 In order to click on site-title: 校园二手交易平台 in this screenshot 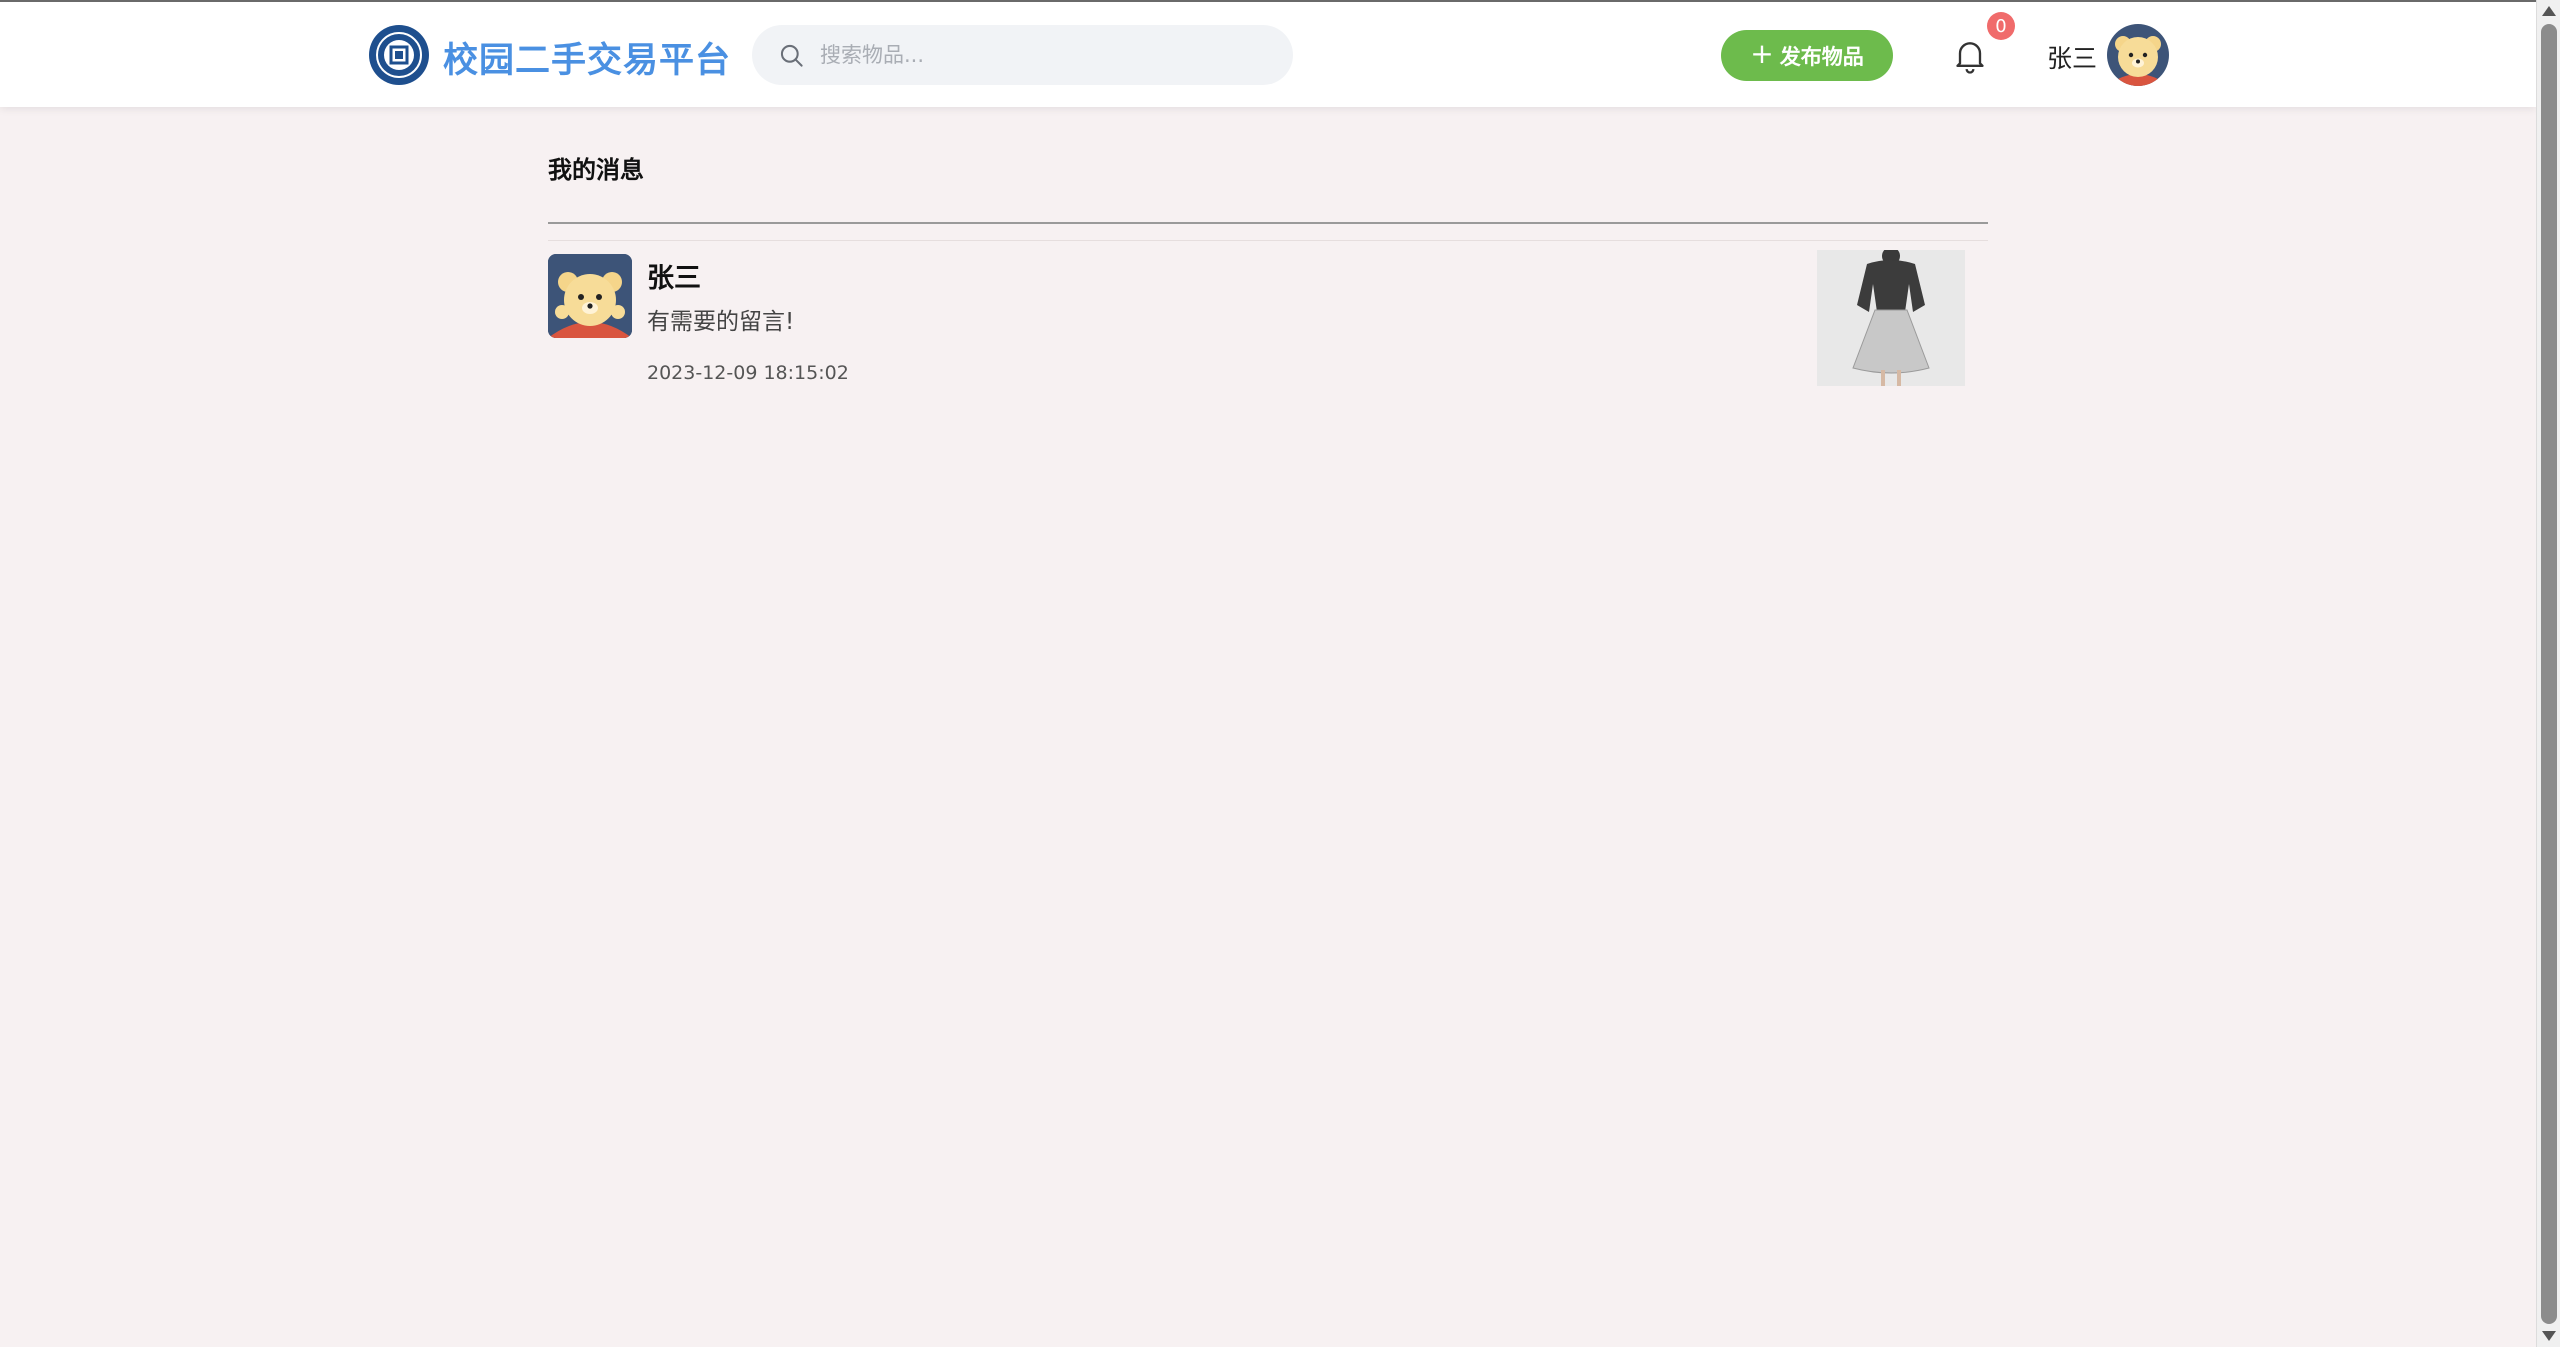, I will do `click(587, 57)`.